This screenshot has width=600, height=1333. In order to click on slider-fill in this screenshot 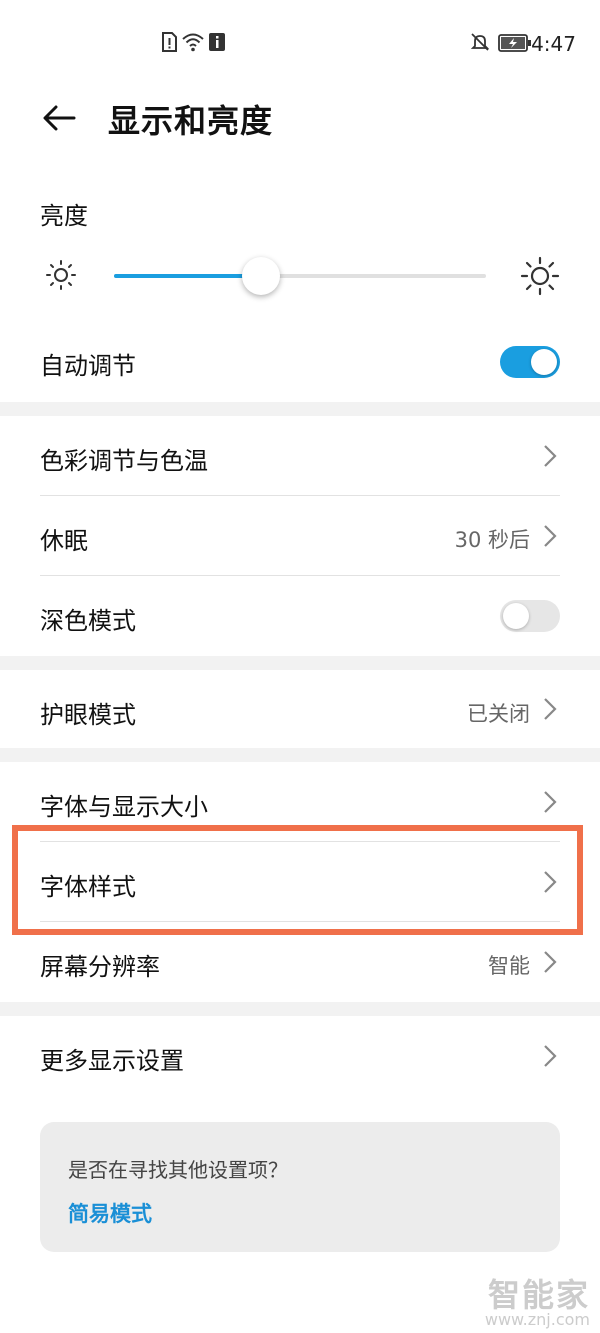, I will do `click(187, 276)`.